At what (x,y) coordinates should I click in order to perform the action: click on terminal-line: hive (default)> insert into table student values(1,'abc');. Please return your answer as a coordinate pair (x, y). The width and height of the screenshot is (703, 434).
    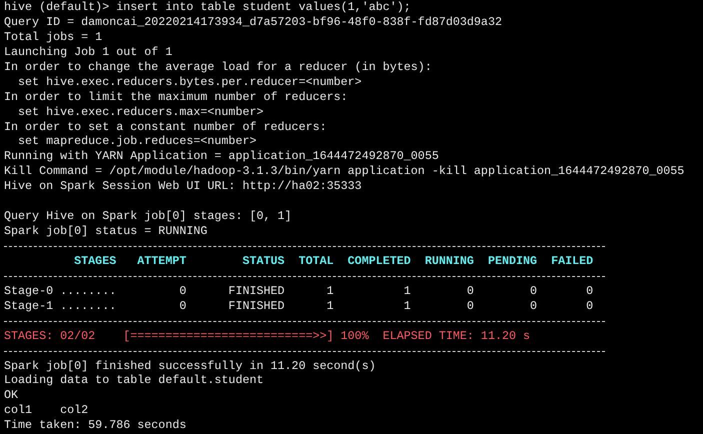
    Looking at the image, I should click on (207, 7).